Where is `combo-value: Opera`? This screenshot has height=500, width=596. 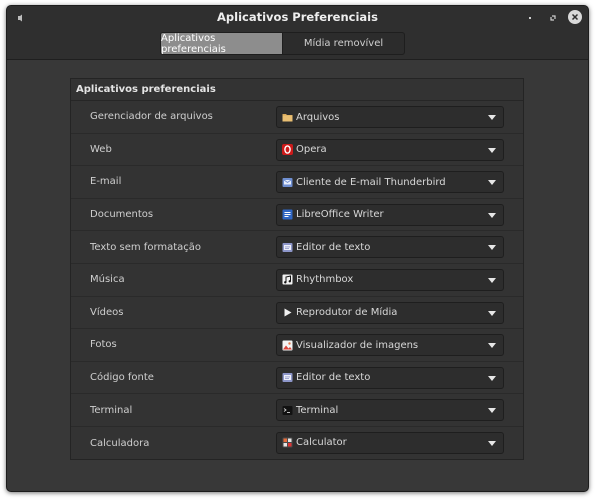 combo-value: Opera is located at coordinates (311, 150).